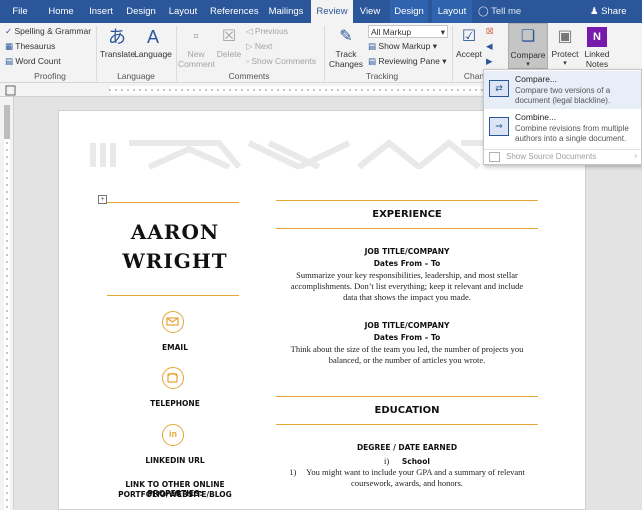  Describe the element at coordinates (248, 61) in the screenshot. I see `show-comments-icon: ▫` at that location.